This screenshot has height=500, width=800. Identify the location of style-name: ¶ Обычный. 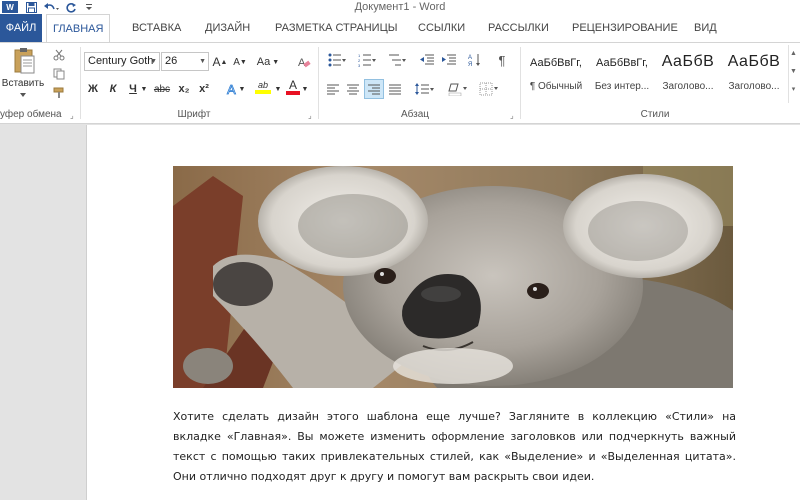
(556, 86).